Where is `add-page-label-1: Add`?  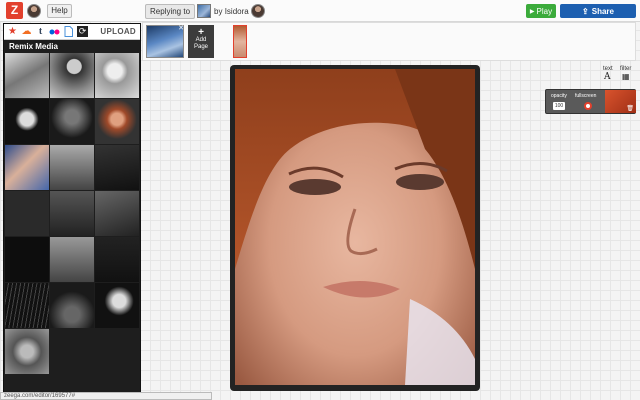
add-page-label-1: Add is located at coordinates (201, 40).